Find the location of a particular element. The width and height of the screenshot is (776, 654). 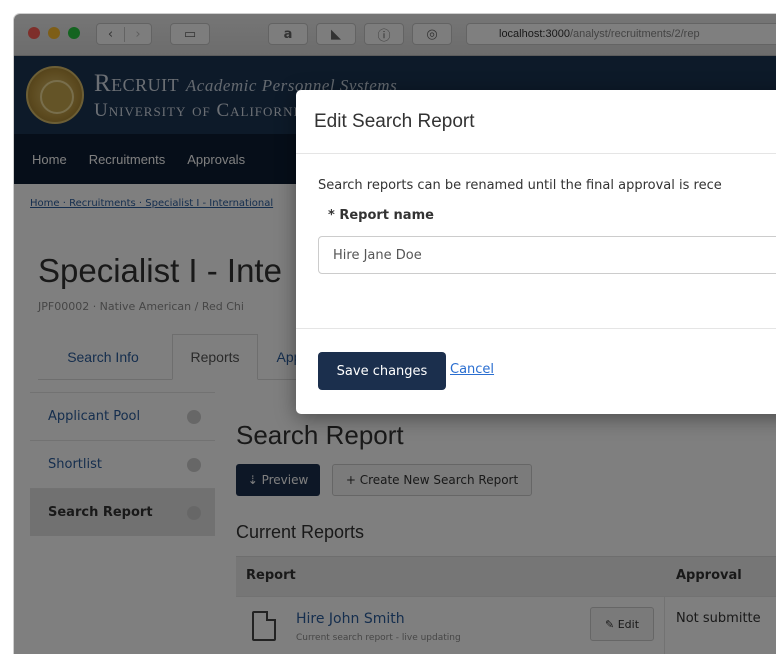

cancel-link: Cancel is located at coordinates (472, 369).